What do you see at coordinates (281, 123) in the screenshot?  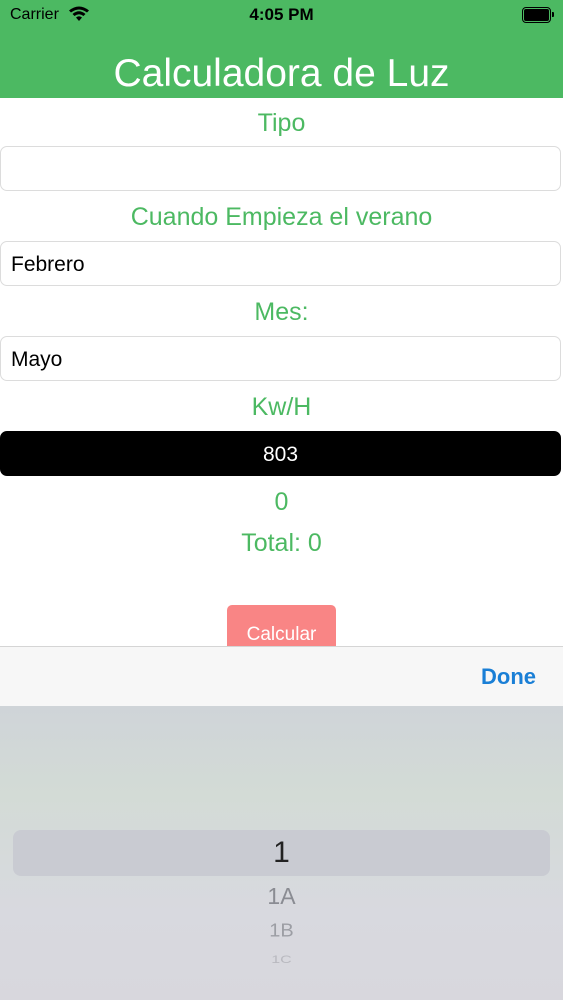 I see `tipo-label: Tipo` at bounding box center [281, 123].